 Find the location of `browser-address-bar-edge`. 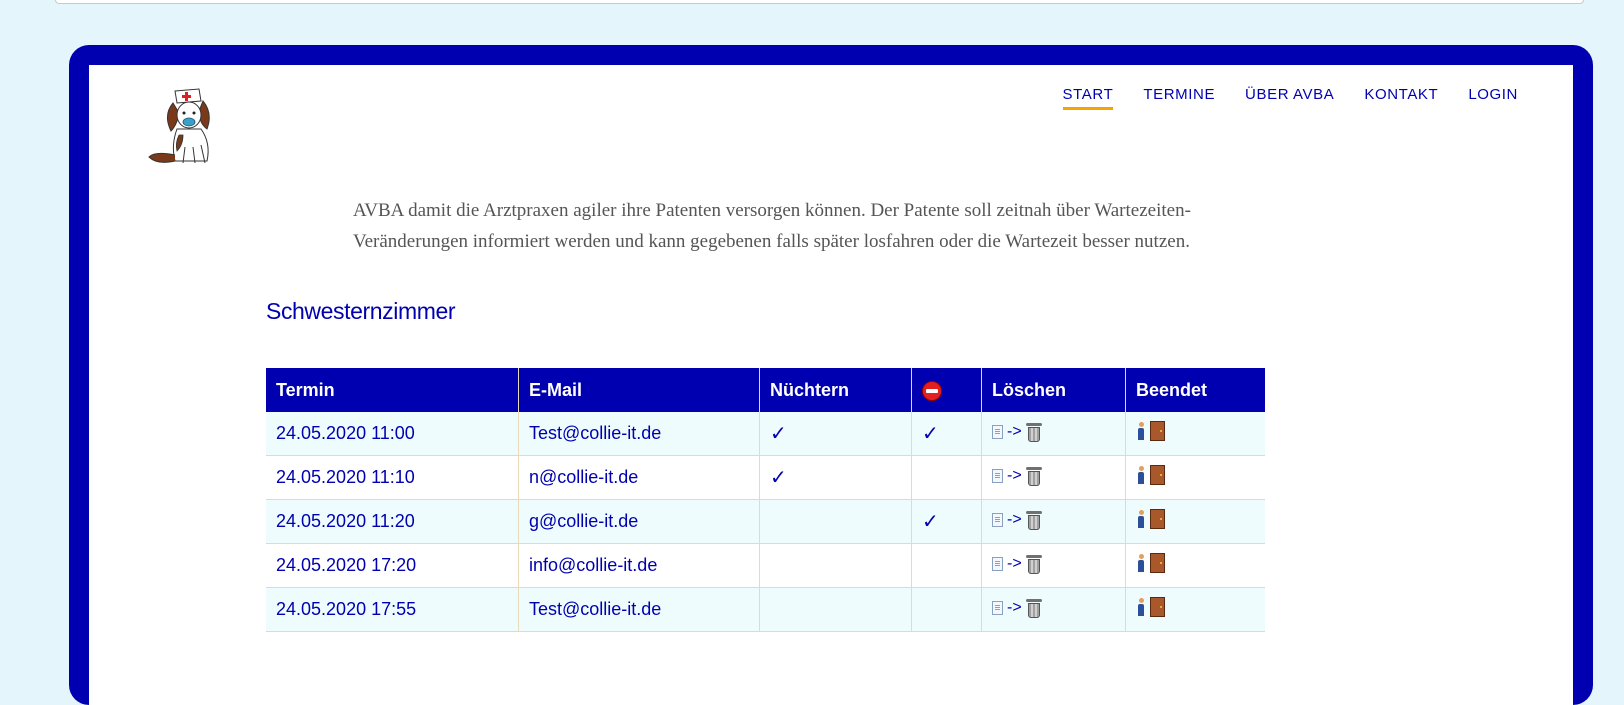

browser-address-bar-edge is located at coordinates (819, 2).